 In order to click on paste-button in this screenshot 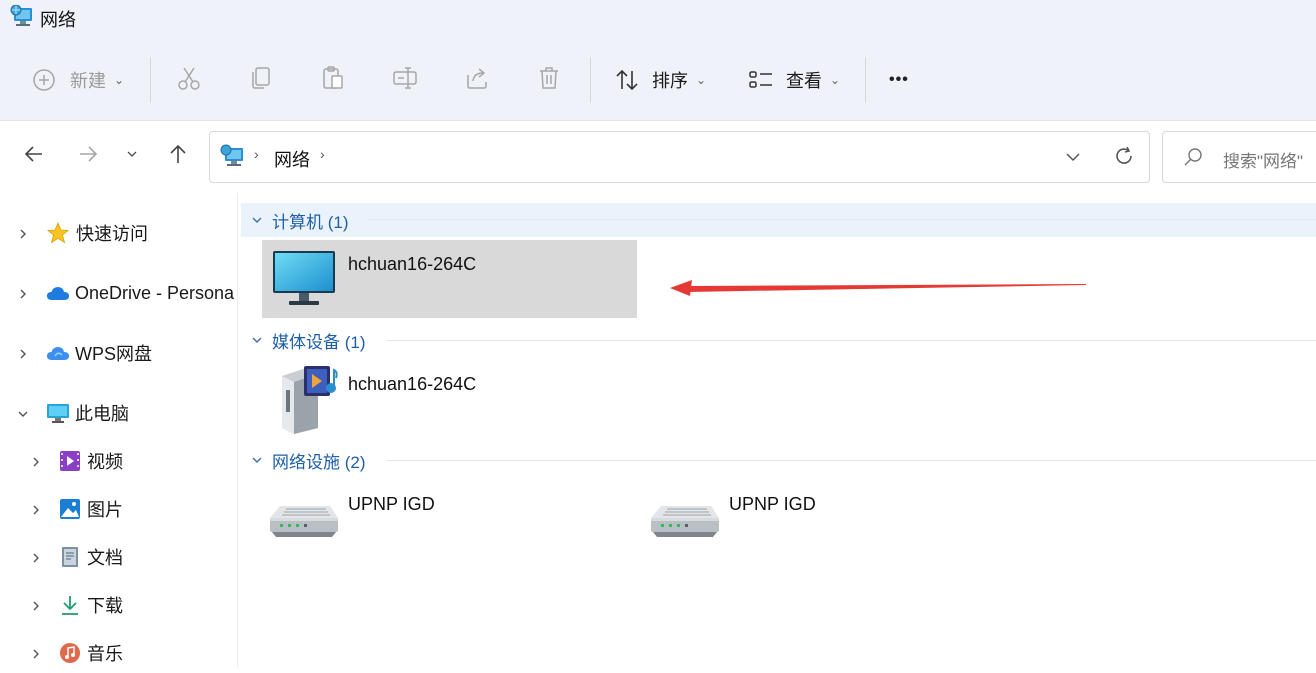, I will do `click(333, 80)`.